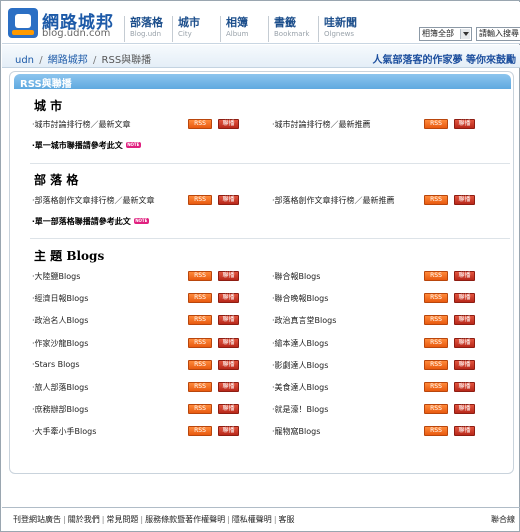 This screenshot has height=532, width=520. Describe the element at coordinates (392, 388) in the screenshot. I see `list-item: ‧美食達人Blogs RSS 聯播` at that location.